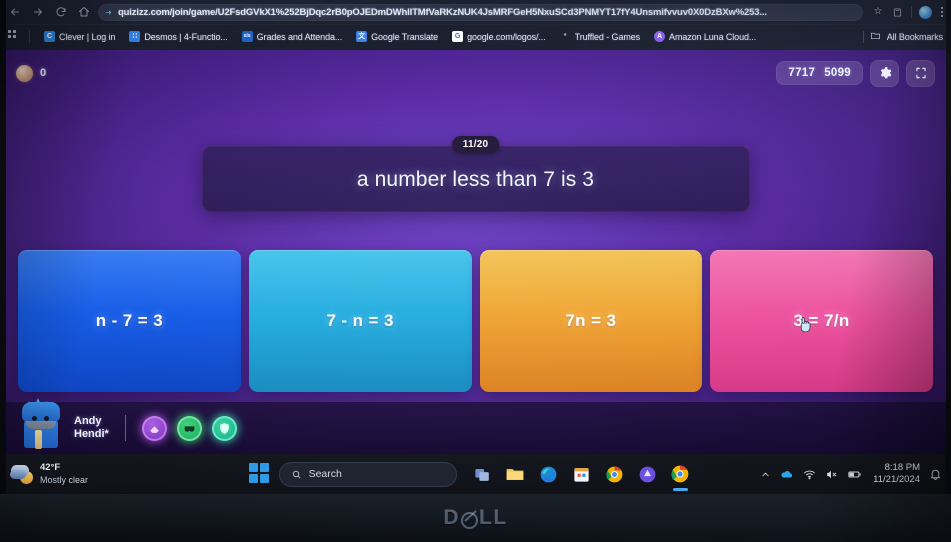 This screenshot has width=951, height=542. I want to click on bookmark-item: * Truffled - Games, so click(600, 36).